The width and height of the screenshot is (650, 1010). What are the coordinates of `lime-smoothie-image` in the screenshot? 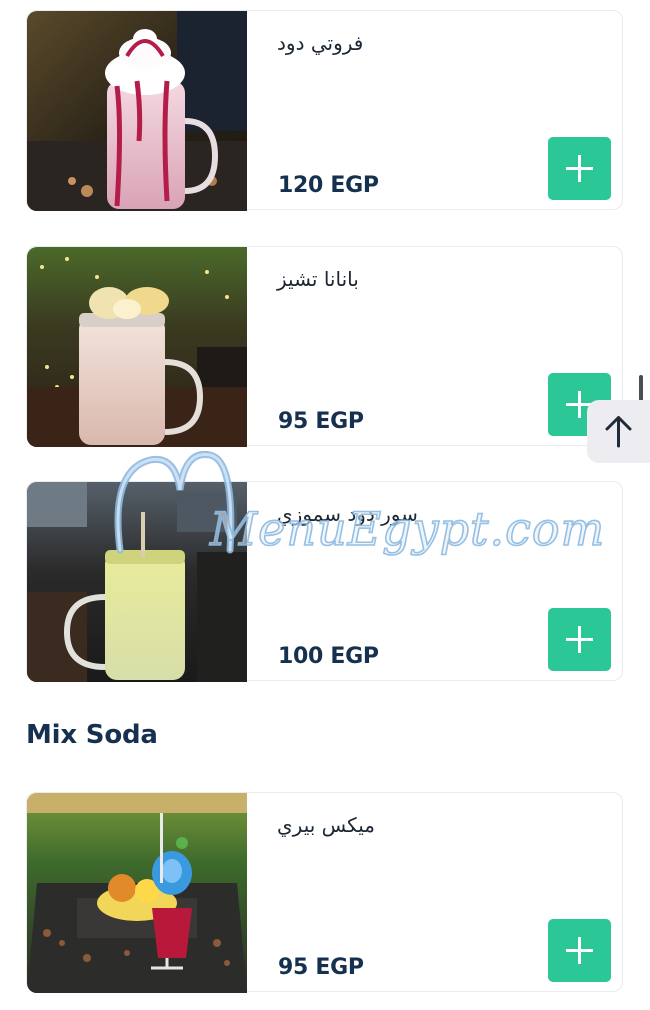 It's located at (137, 582).